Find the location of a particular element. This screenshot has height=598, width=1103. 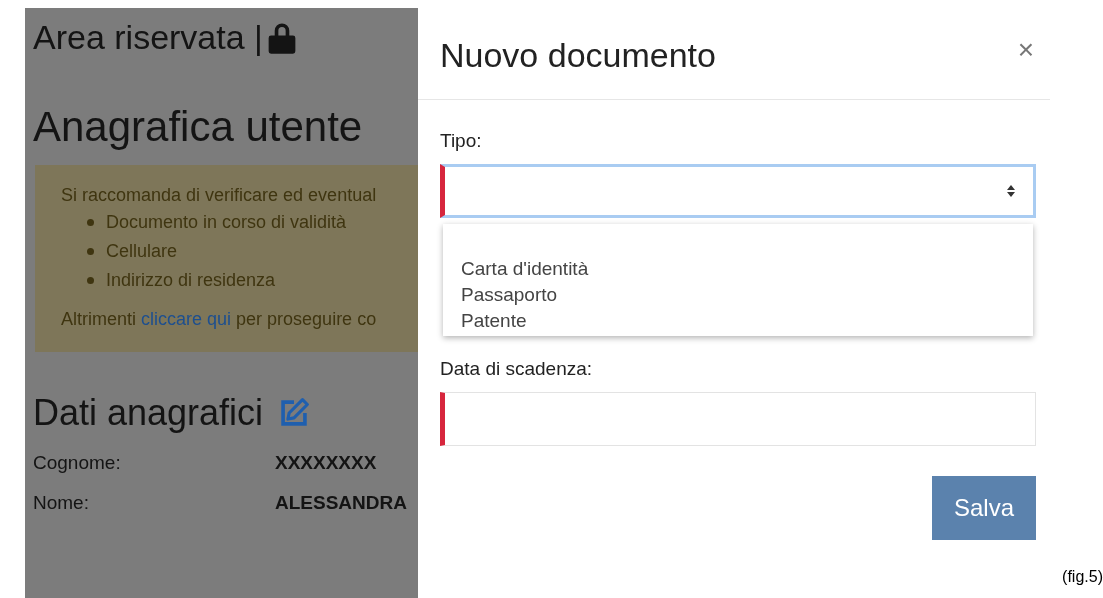

close-button: × is located at coordinates (1025, 50).